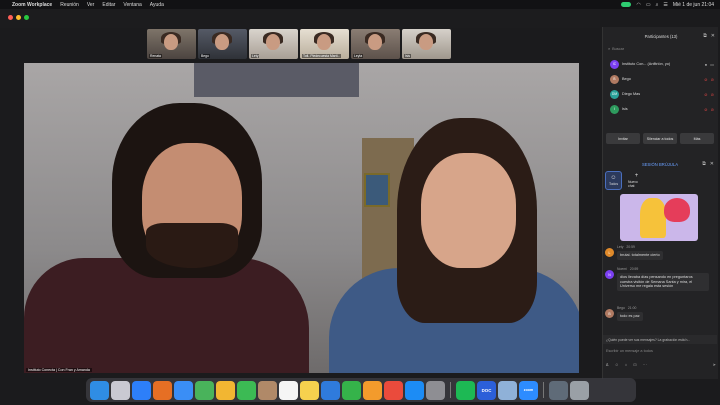  Describe the element at coordinates (623, 138) in the screenshot. I see `invite-button: Invitar` at that location.